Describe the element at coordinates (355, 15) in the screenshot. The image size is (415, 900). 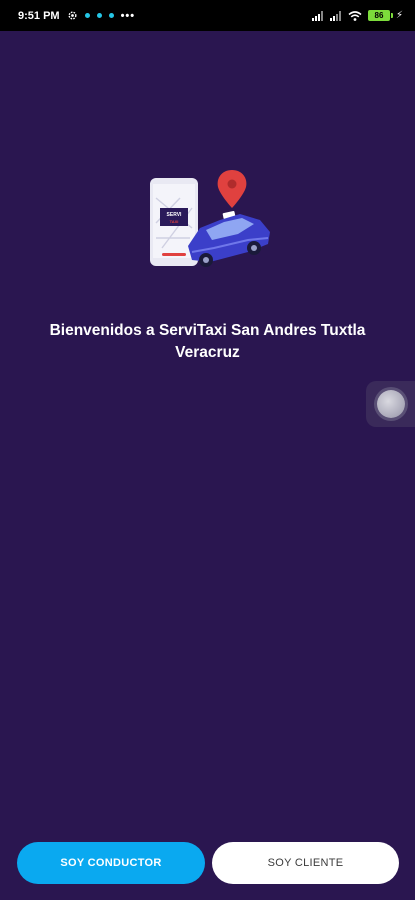
I see `wifi-icon` at that location.